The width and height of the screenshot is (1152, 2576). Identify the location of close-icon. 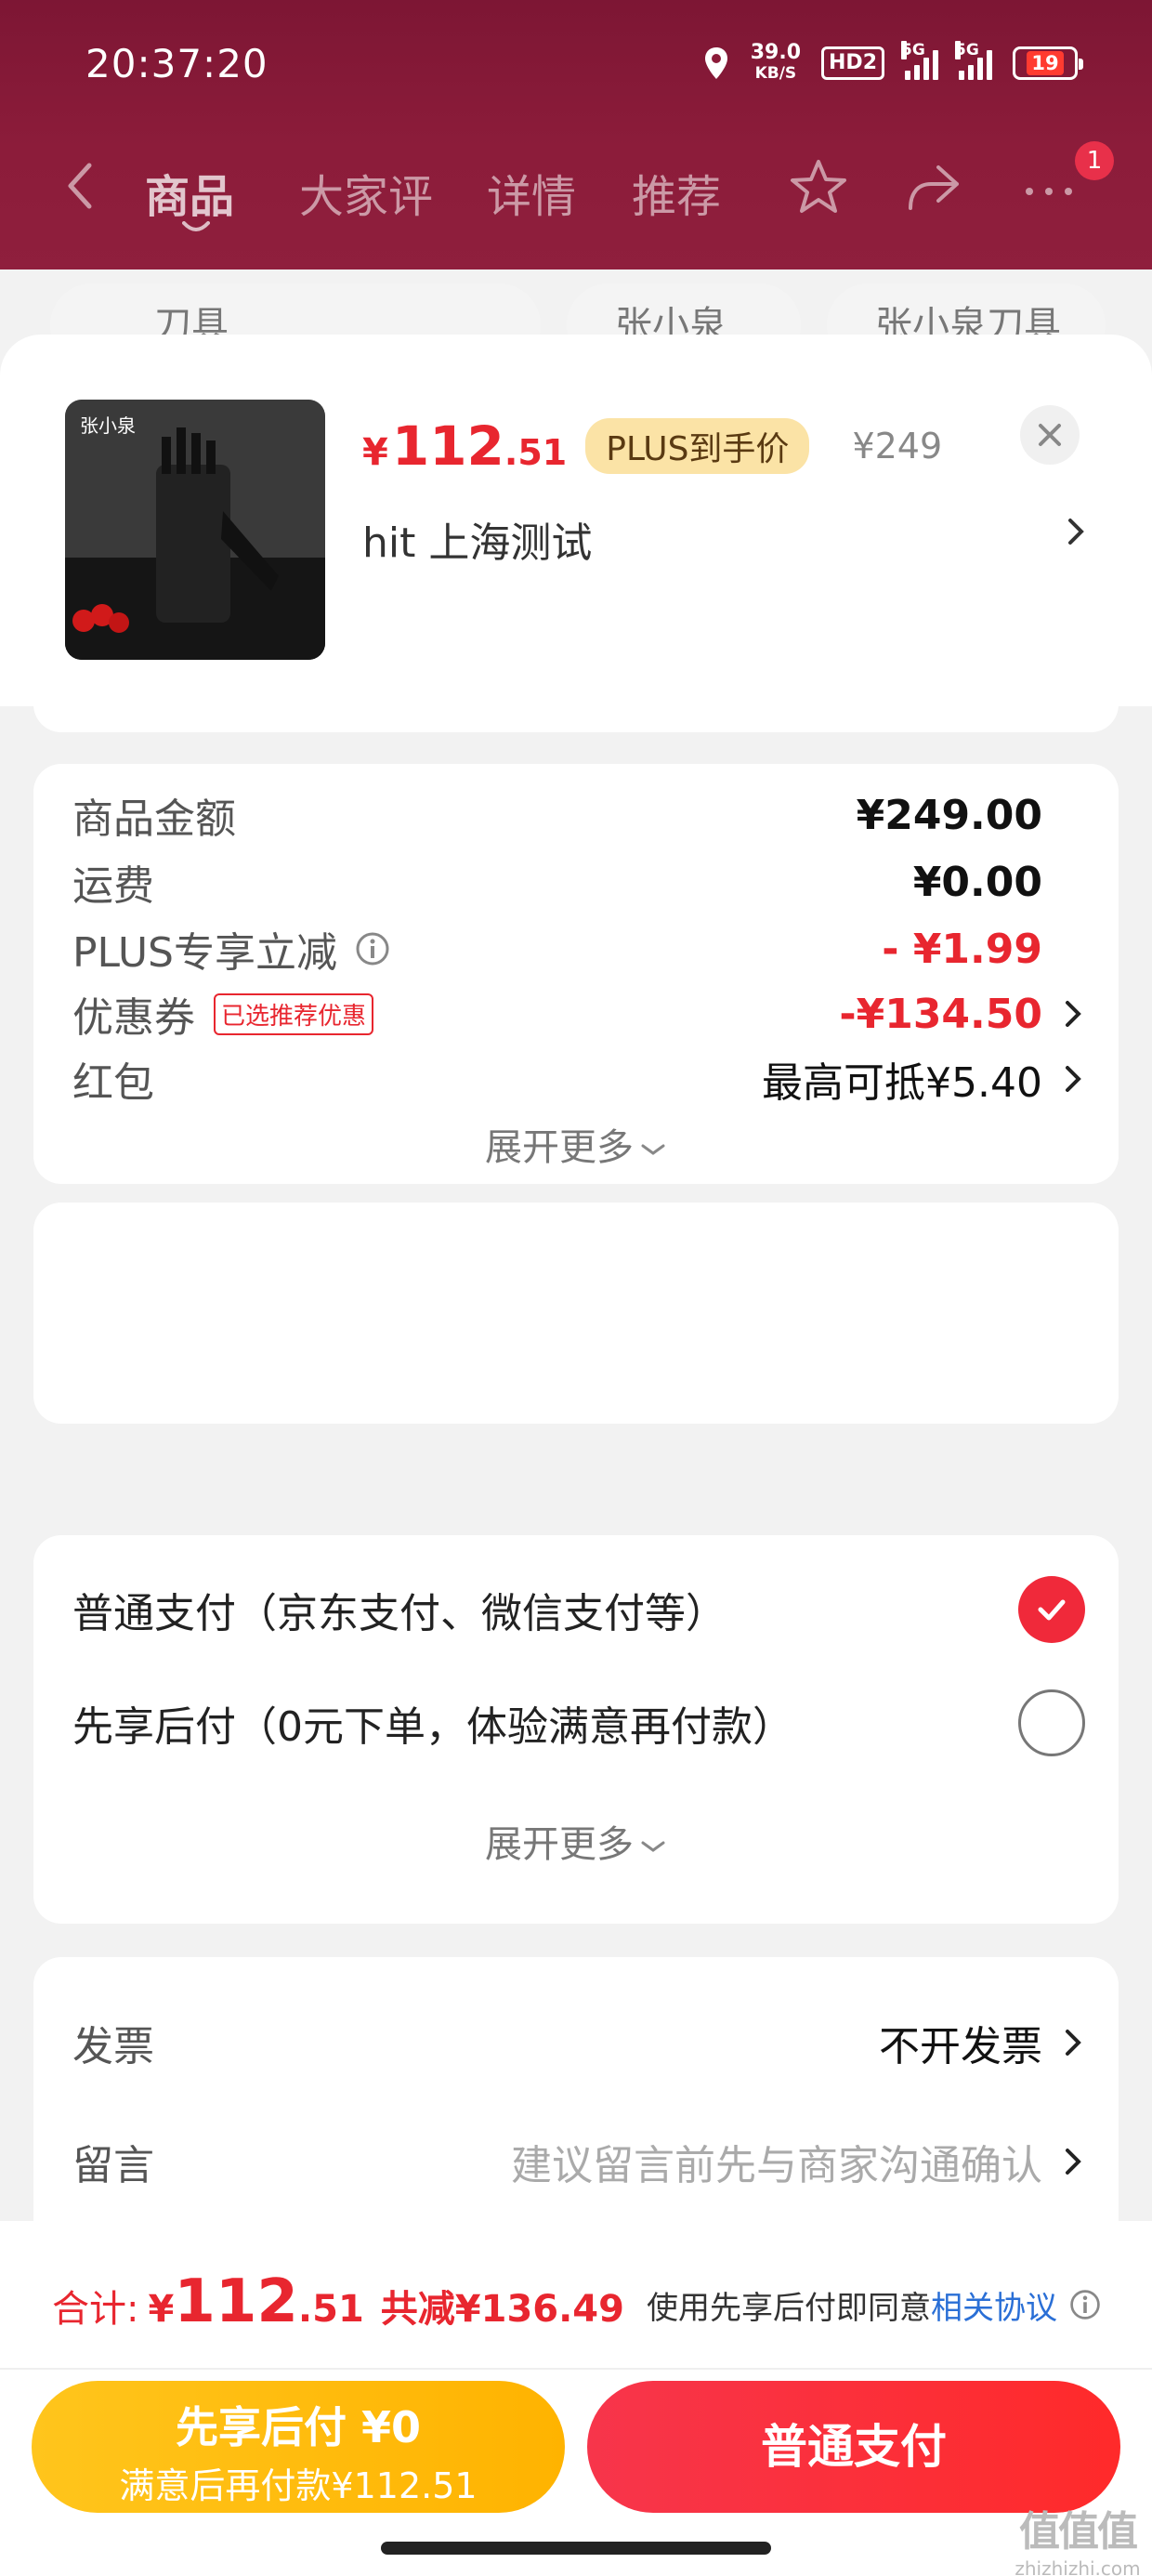
(1050, 435).